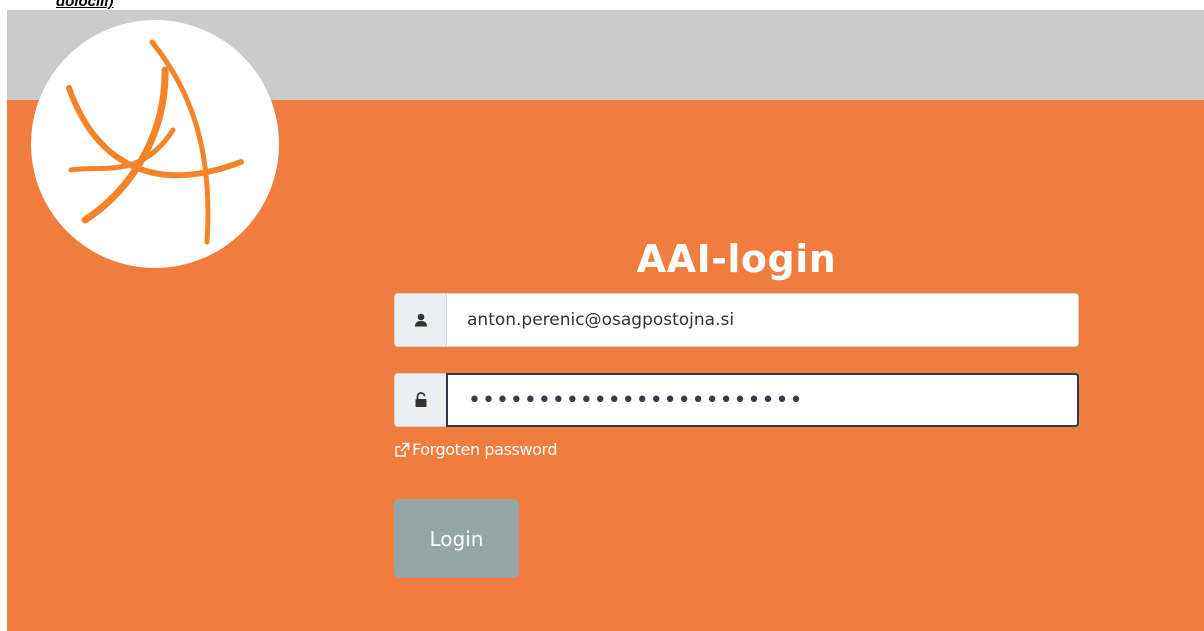  Describe the element at coordinates (762, 320) in the screenshot. I see `username-field` at that location.